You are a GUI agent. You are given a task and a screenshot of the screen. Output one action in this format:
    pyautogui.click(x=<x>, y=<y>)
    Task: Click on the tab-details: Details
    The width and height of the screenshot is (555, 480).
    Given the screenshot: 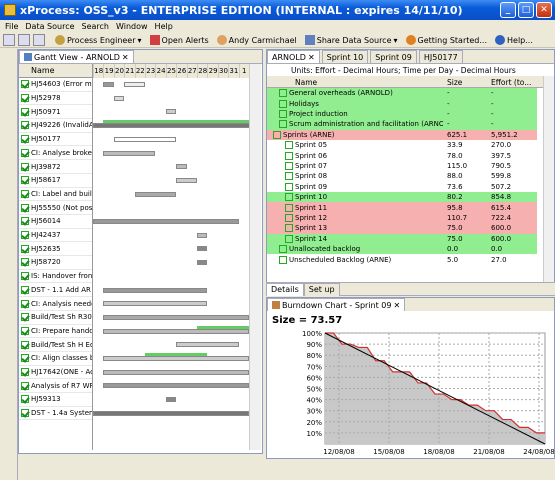 What is the action you would take?
    pyautogui.click(x=285, y=289)
    